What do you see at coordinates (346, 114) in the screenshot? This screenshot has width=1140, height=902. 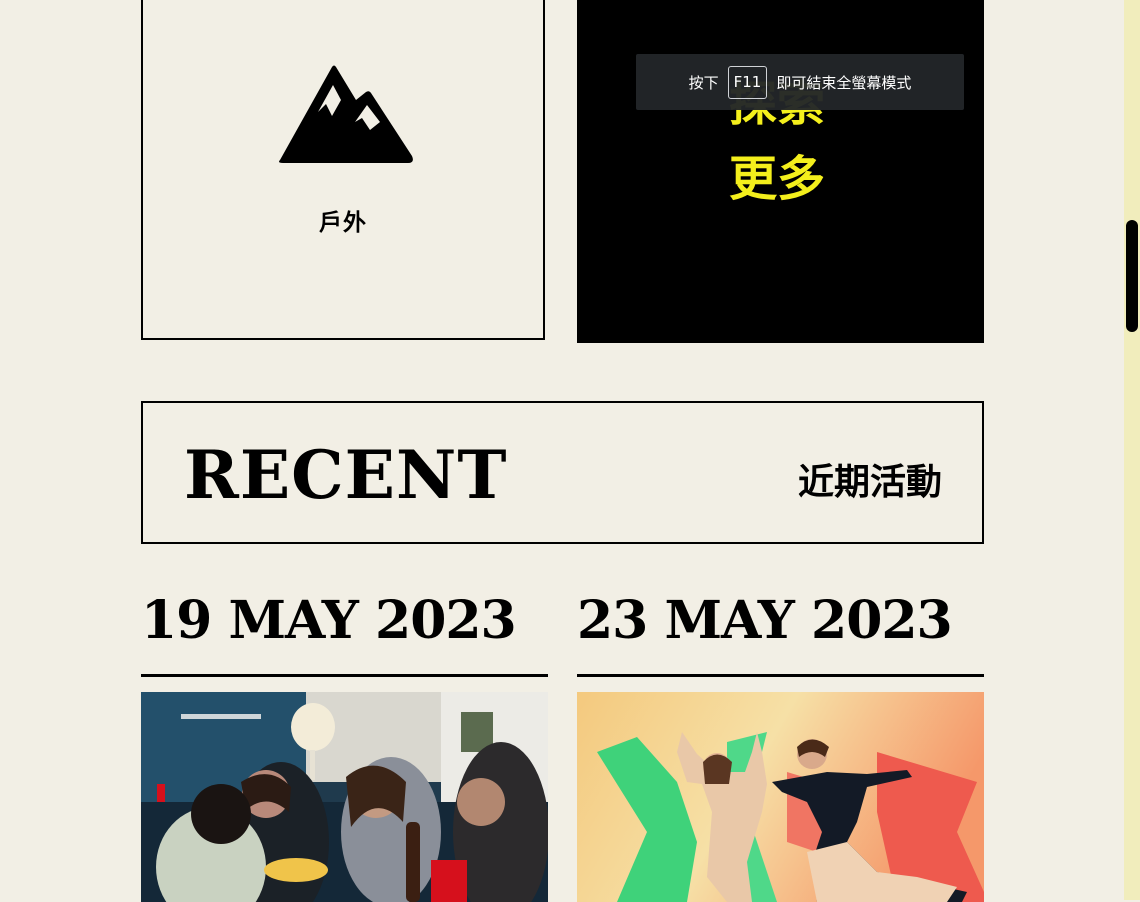 I see `mountain-icon` at bounding box center [346, 114].